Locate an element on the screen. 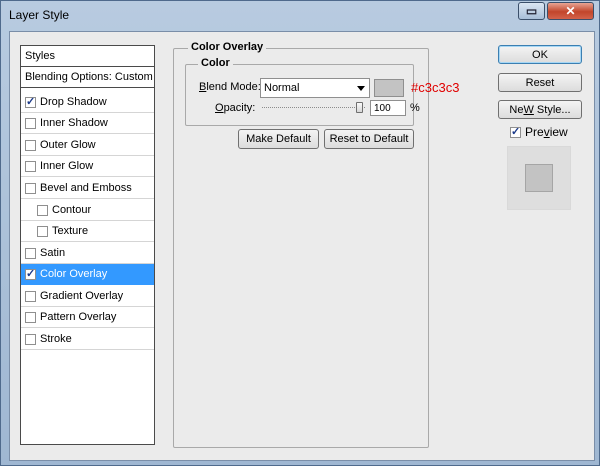  list-item-label: Pattern Overlay is located at coordinates (78, 317).